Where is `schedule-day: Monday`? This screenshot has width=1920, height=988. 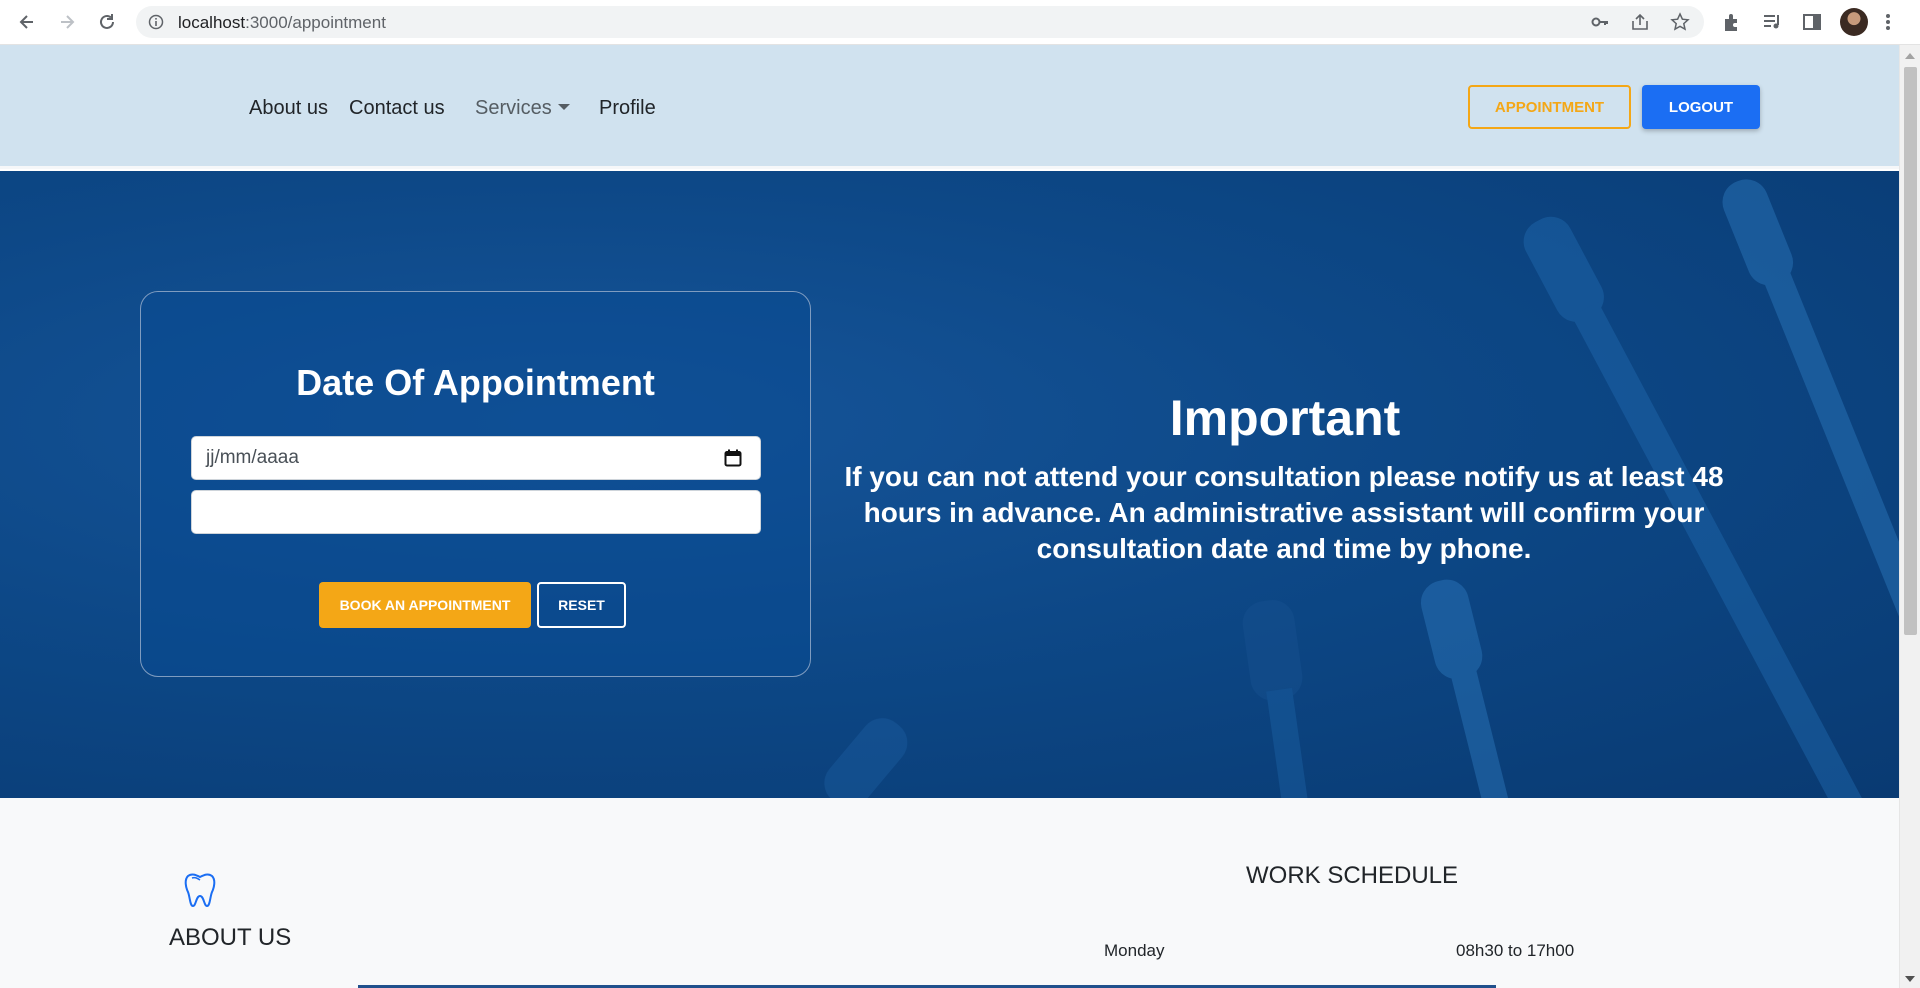
schedule-day: Monday is located at coordinates (1134, 950).